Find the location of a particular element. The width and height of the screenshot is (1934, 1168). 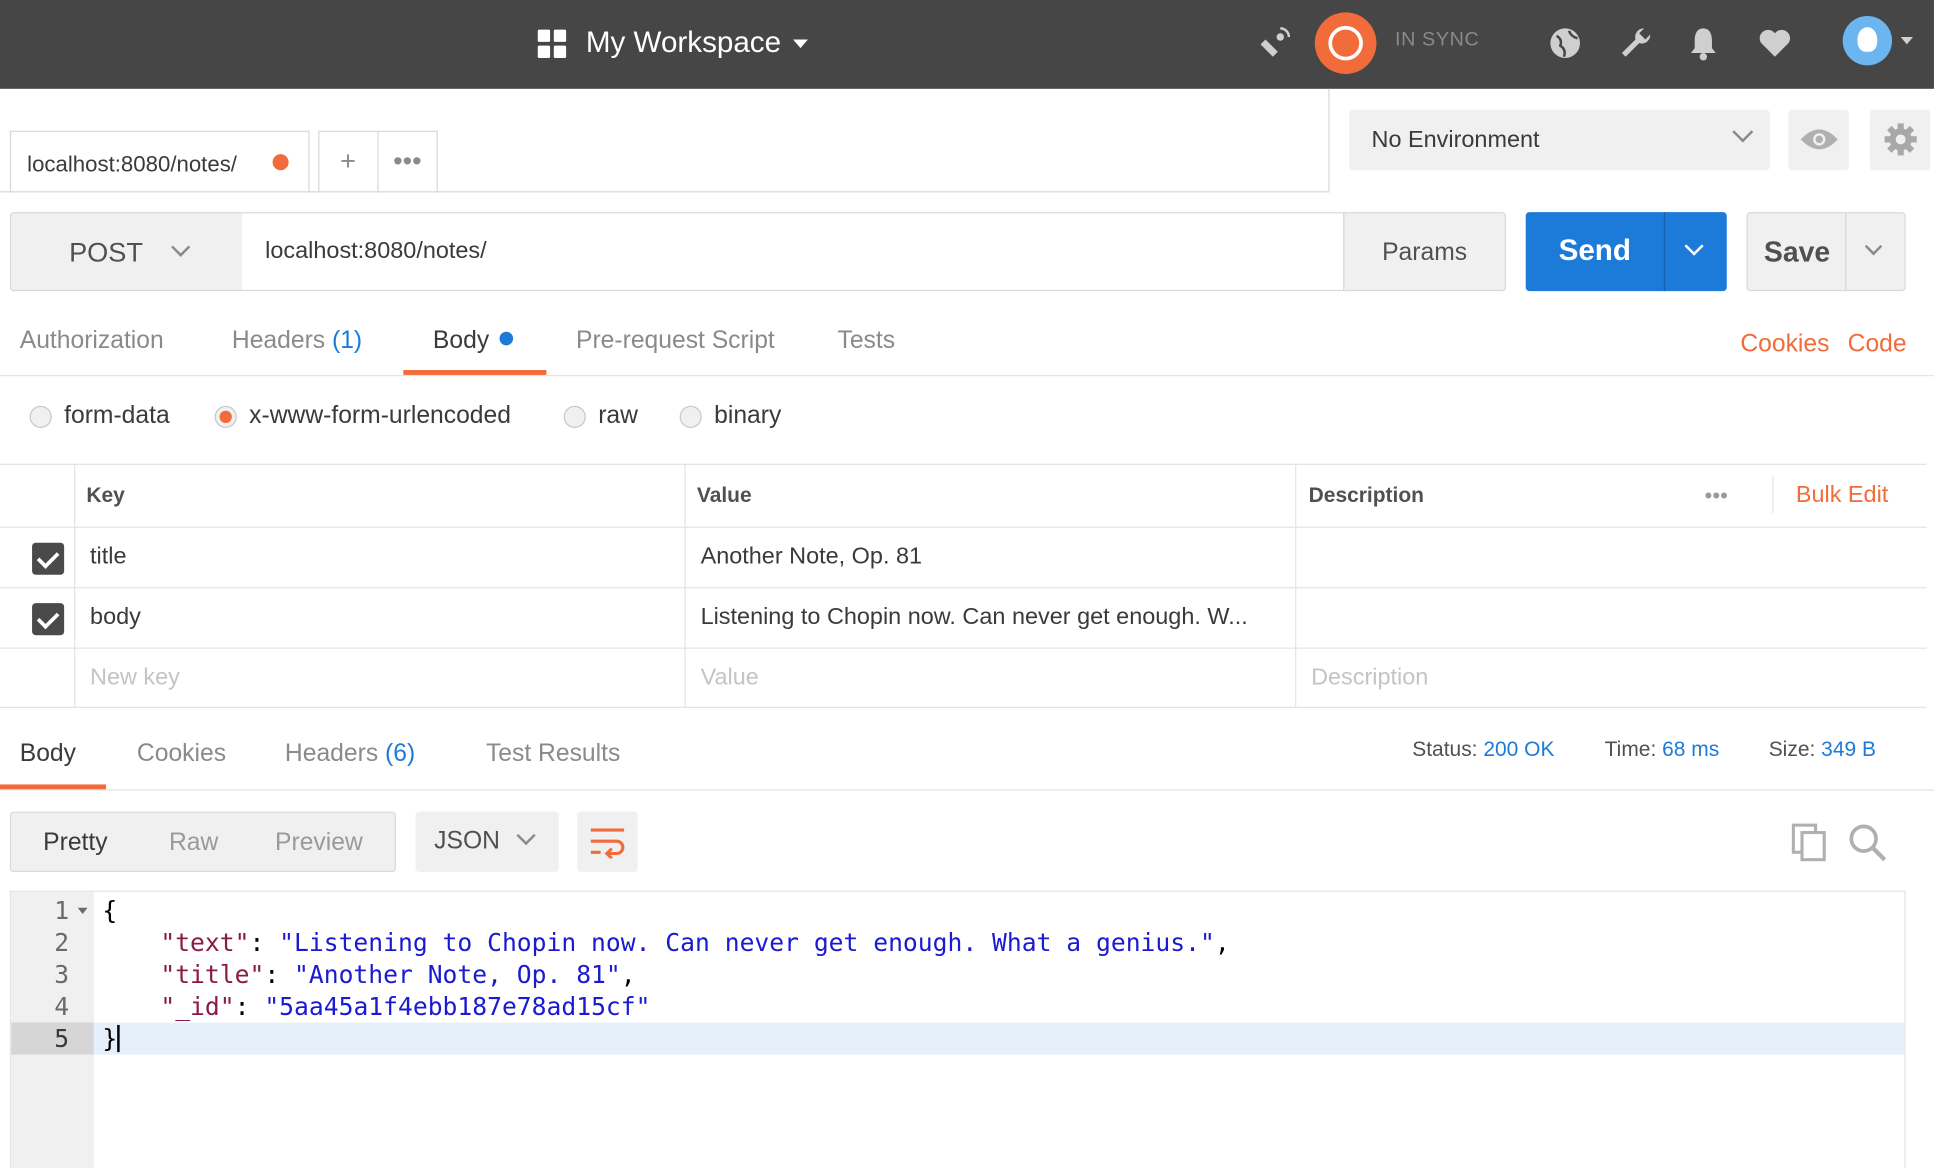

bulk-edit-link: Bulk Edit is located at coordinates (1834, 496).